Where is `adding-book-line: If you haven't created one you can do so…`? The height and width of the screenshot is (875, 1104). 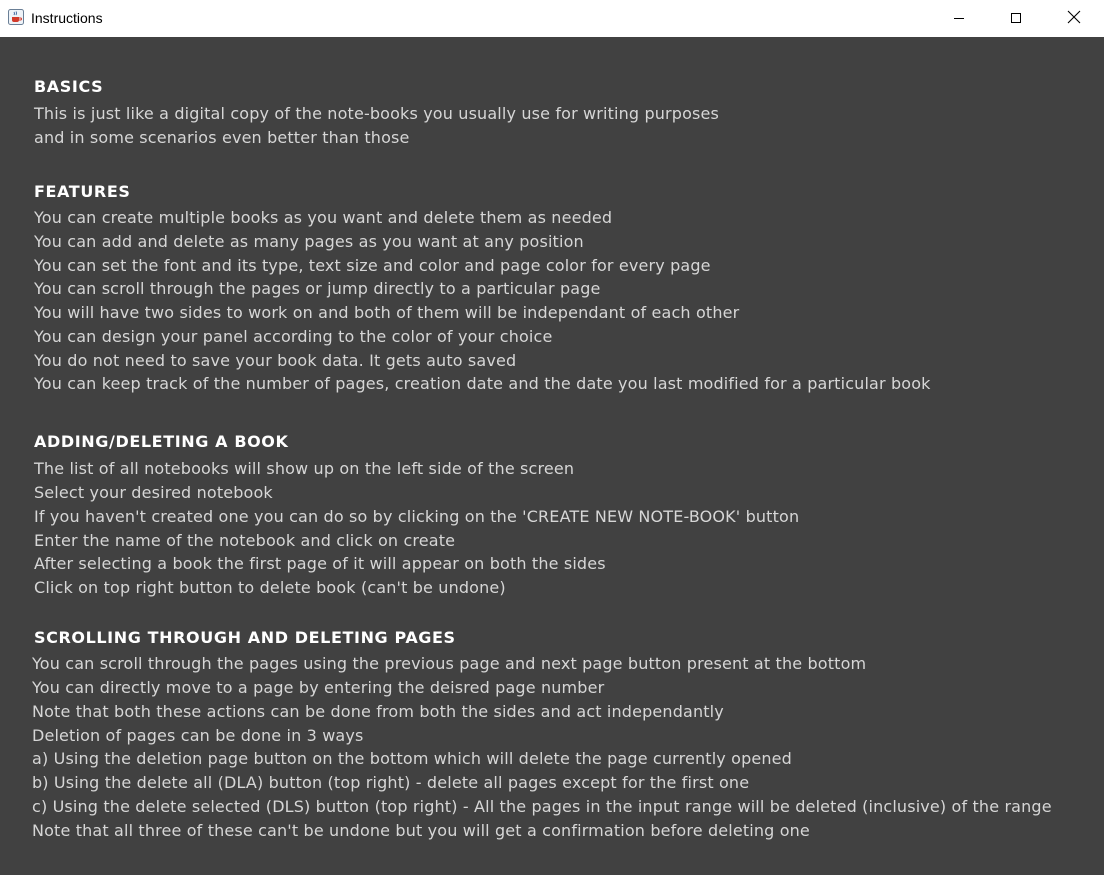
adding-book-line: If you haven't created one you can do so… is located at coordinates (417, 516).